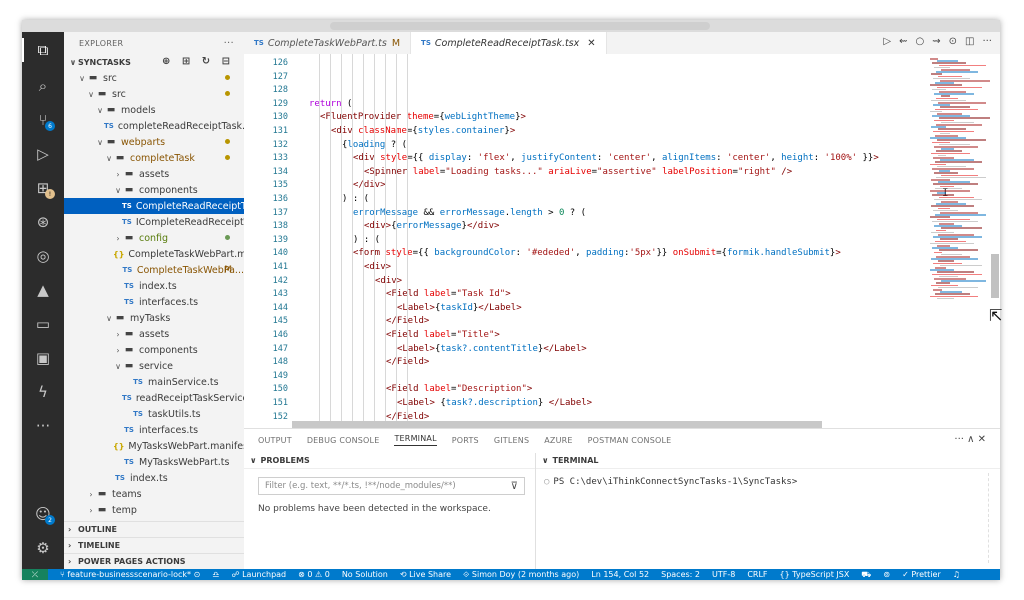  What do you see at coordinates (589, 308) in the screenshot?
I see `code-line: 144 <Label>{taskId}</Label>` at bounding box center [589, 308].